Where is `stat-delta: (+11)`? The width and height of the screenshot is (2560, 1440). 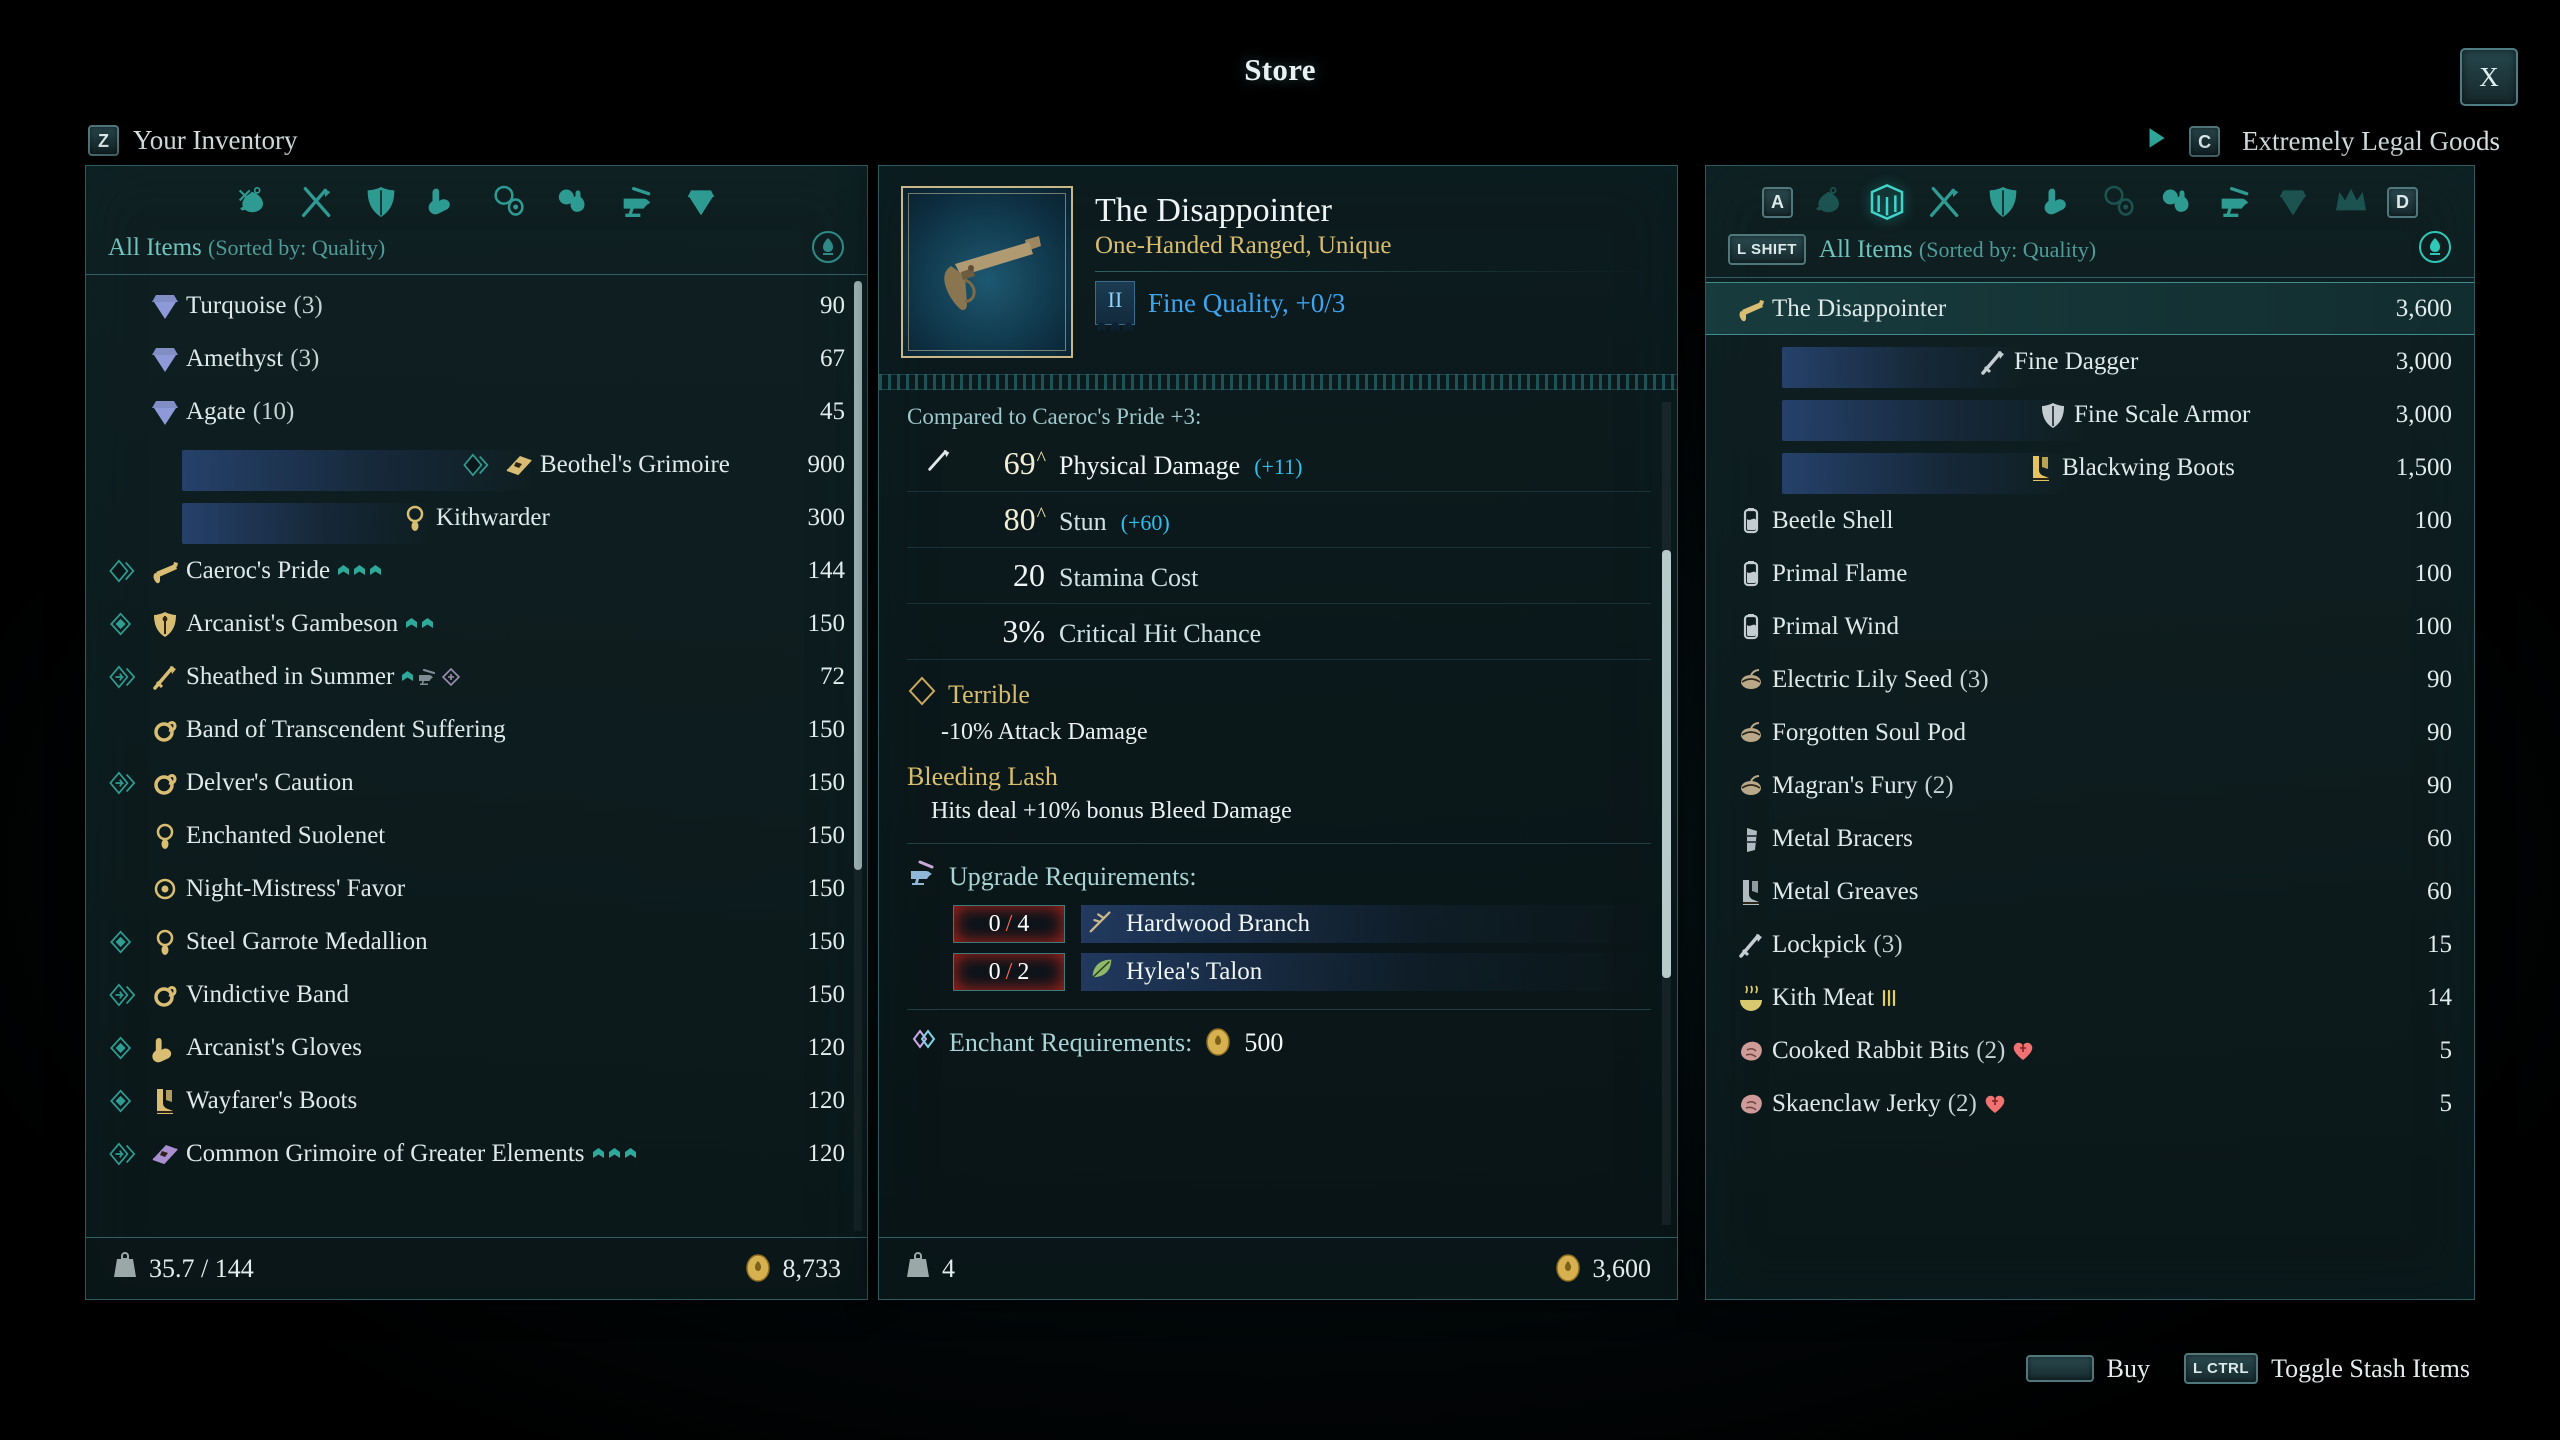 stat-delta: (+11) is located at coordinates (1278, 466).